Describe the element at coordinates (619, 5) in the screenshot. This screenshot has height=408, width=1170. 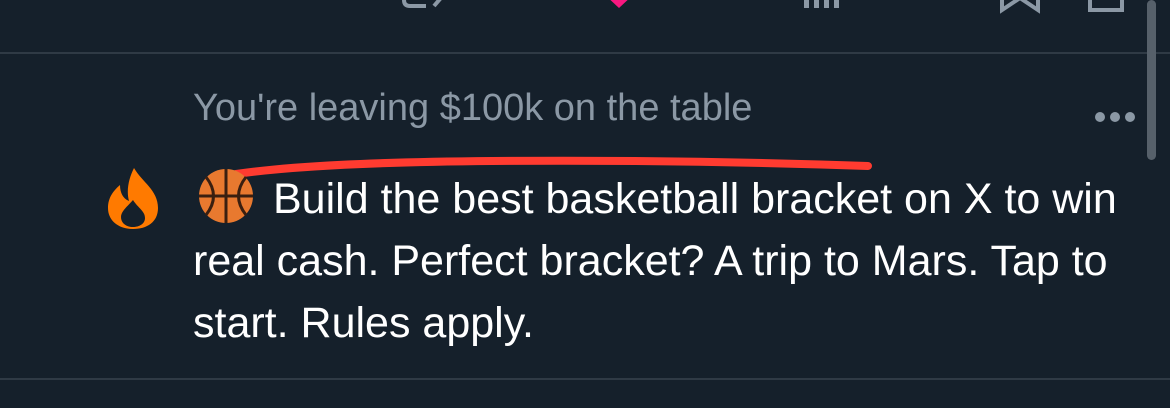
I see `like-icon` at that location.